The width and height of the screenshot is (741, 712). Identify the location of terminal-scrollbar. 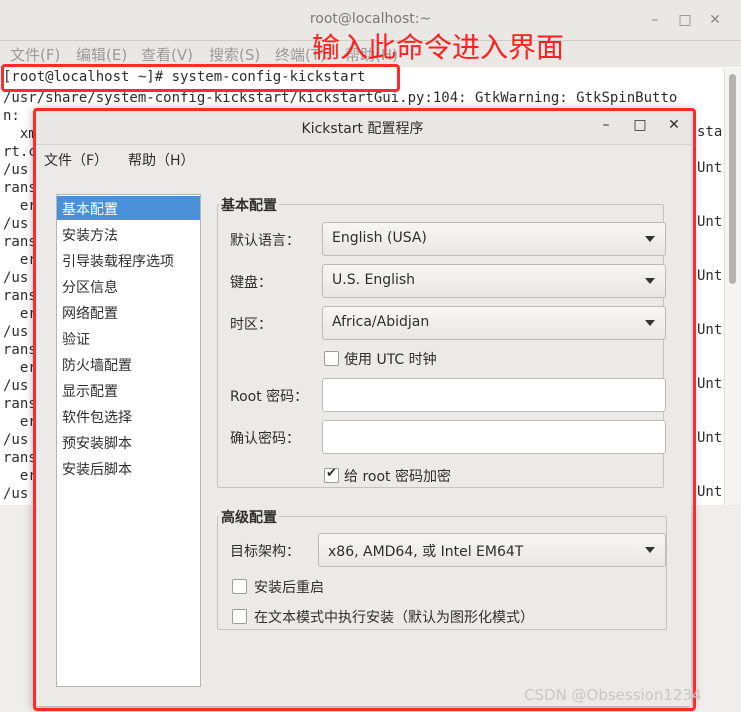
(732, 286).